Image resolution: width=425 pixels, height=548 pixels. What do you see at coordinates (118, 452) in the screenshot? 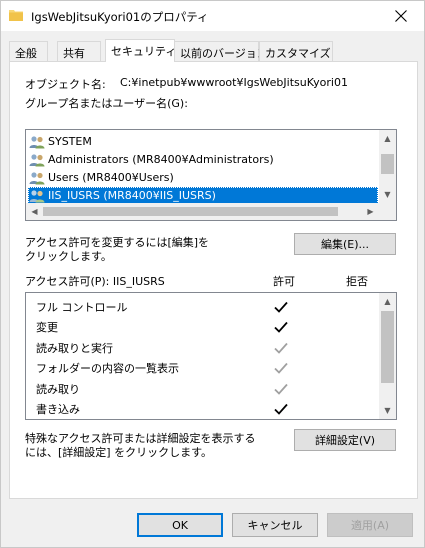
I see `advanced-hint-line2: には、[詳細設定] をクリックします。` at bounding box center [118, 452].